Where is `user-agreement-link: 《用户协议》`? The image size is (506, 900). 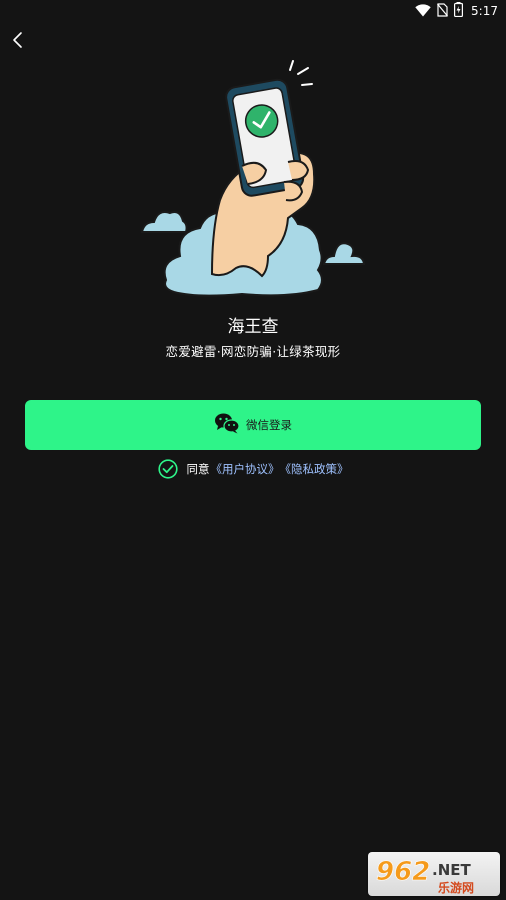
user-agreement-link: 《用户协议》 is located at coordinates (245, 469).